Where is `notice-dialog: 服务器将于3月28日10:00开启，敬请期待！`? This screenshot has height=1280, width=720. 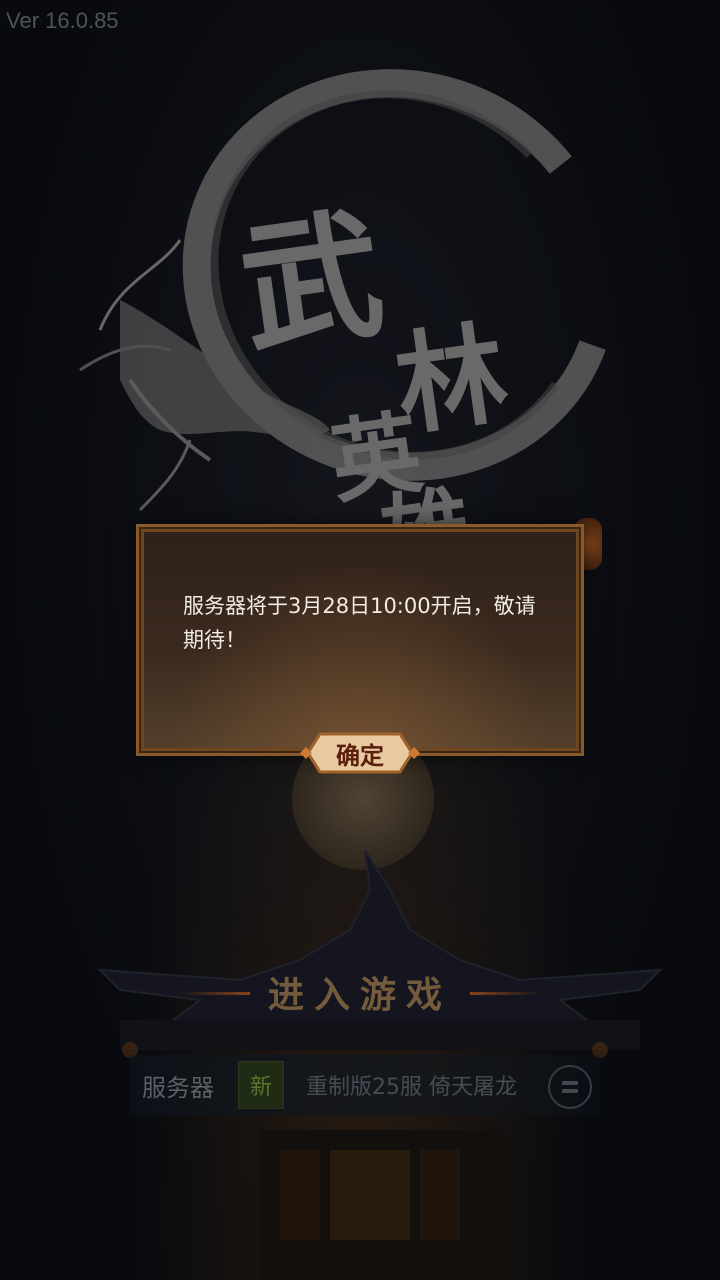
notice-dialog: 服务器将于3月28日10:00开启，敬请期待！ is located at coordinates (360, 640).